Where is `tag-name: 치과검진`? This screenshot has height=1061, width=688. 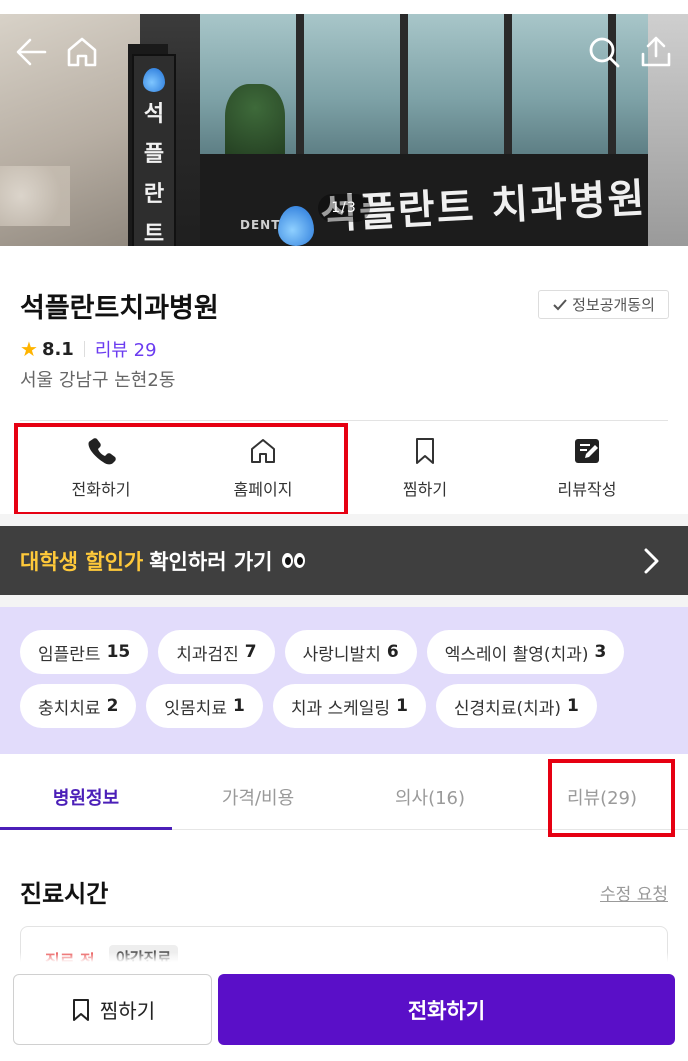 tag-name: 치과검진 is located at coordinates (207, 654).